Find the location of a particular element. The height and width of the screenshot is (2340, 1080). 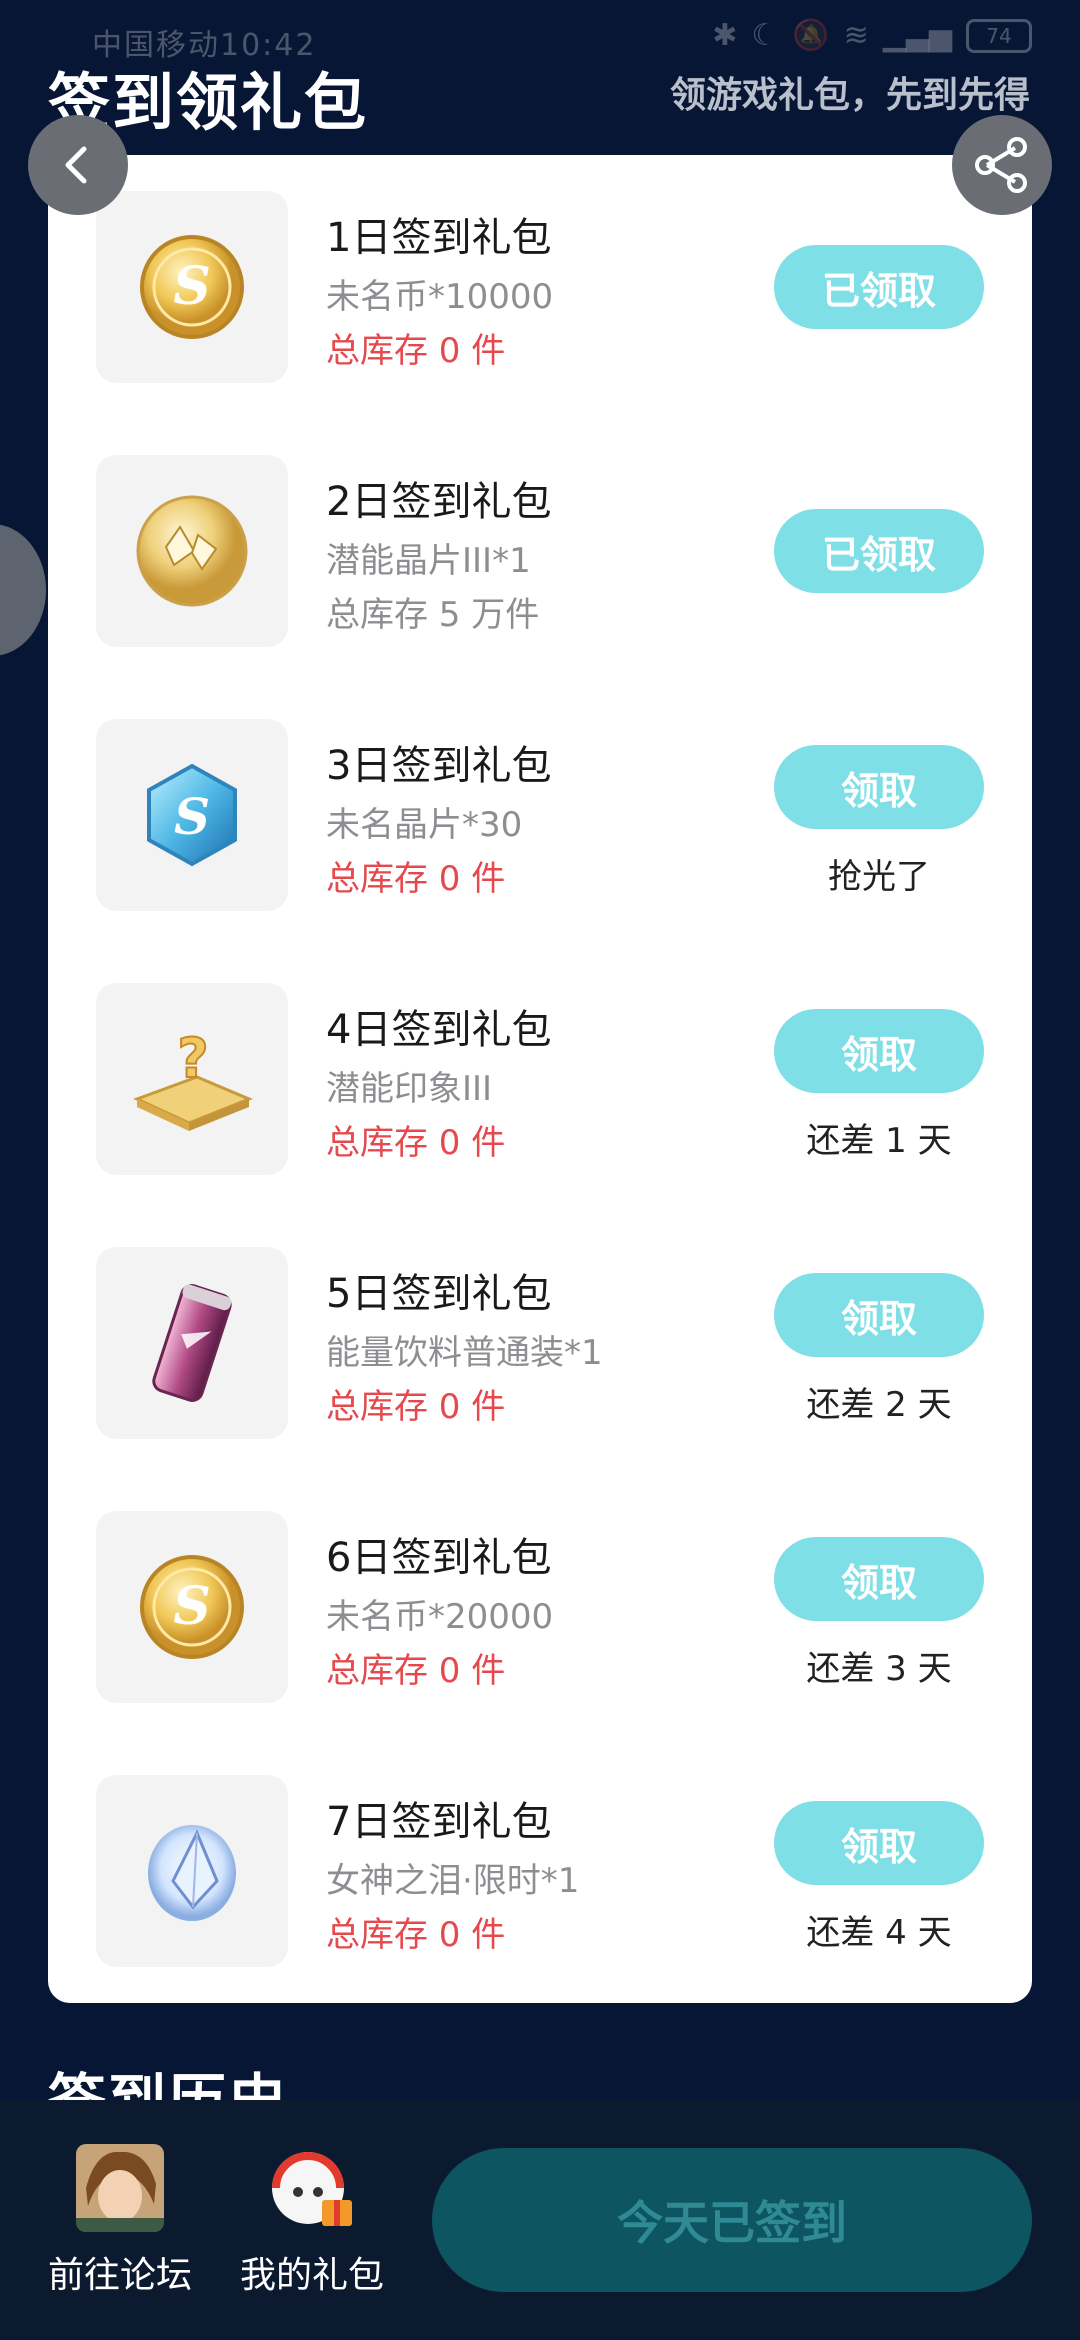

gift-thumbnail: ? is located at coordinates (192, 1079).